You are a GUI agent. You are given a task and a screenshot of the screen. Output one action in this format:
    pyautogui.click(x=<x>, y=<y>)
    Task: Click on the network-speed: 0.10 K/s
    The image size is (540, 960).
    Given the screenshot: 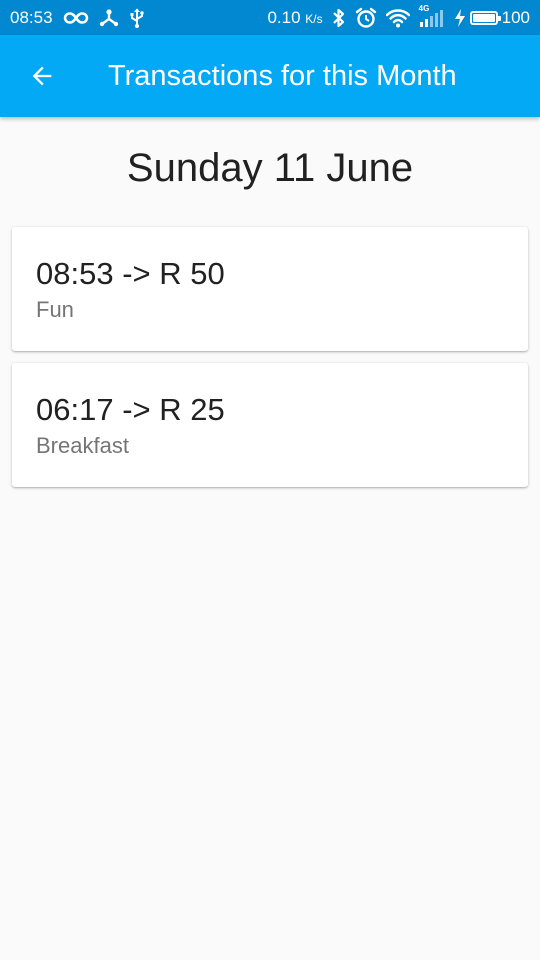 What is the action you would take?
    pyautogui.click(x=294, y=18)
    